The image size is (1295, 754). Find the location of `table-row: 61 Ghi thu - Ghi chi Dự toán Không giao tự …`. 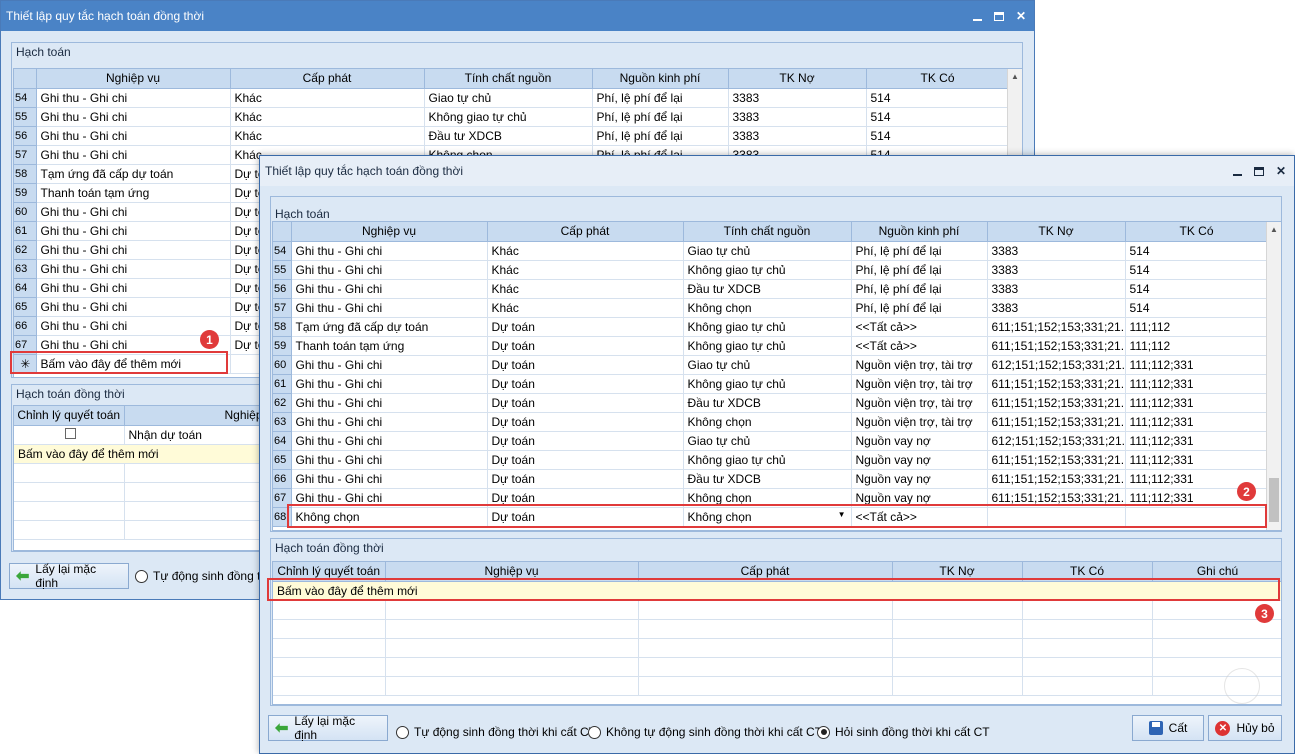

table-row: 61 Ghi thu - Ghi chi Dự toán Không giao tự … is located at coordinates (771, 384).